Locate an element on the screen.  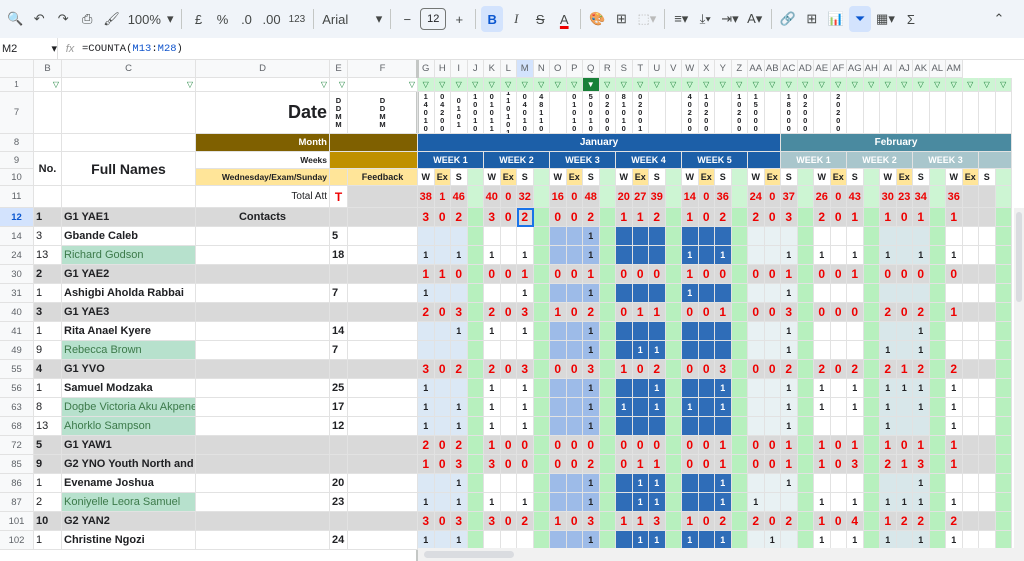
filter-icon: ⏷ is located at coordinates (860, 19).